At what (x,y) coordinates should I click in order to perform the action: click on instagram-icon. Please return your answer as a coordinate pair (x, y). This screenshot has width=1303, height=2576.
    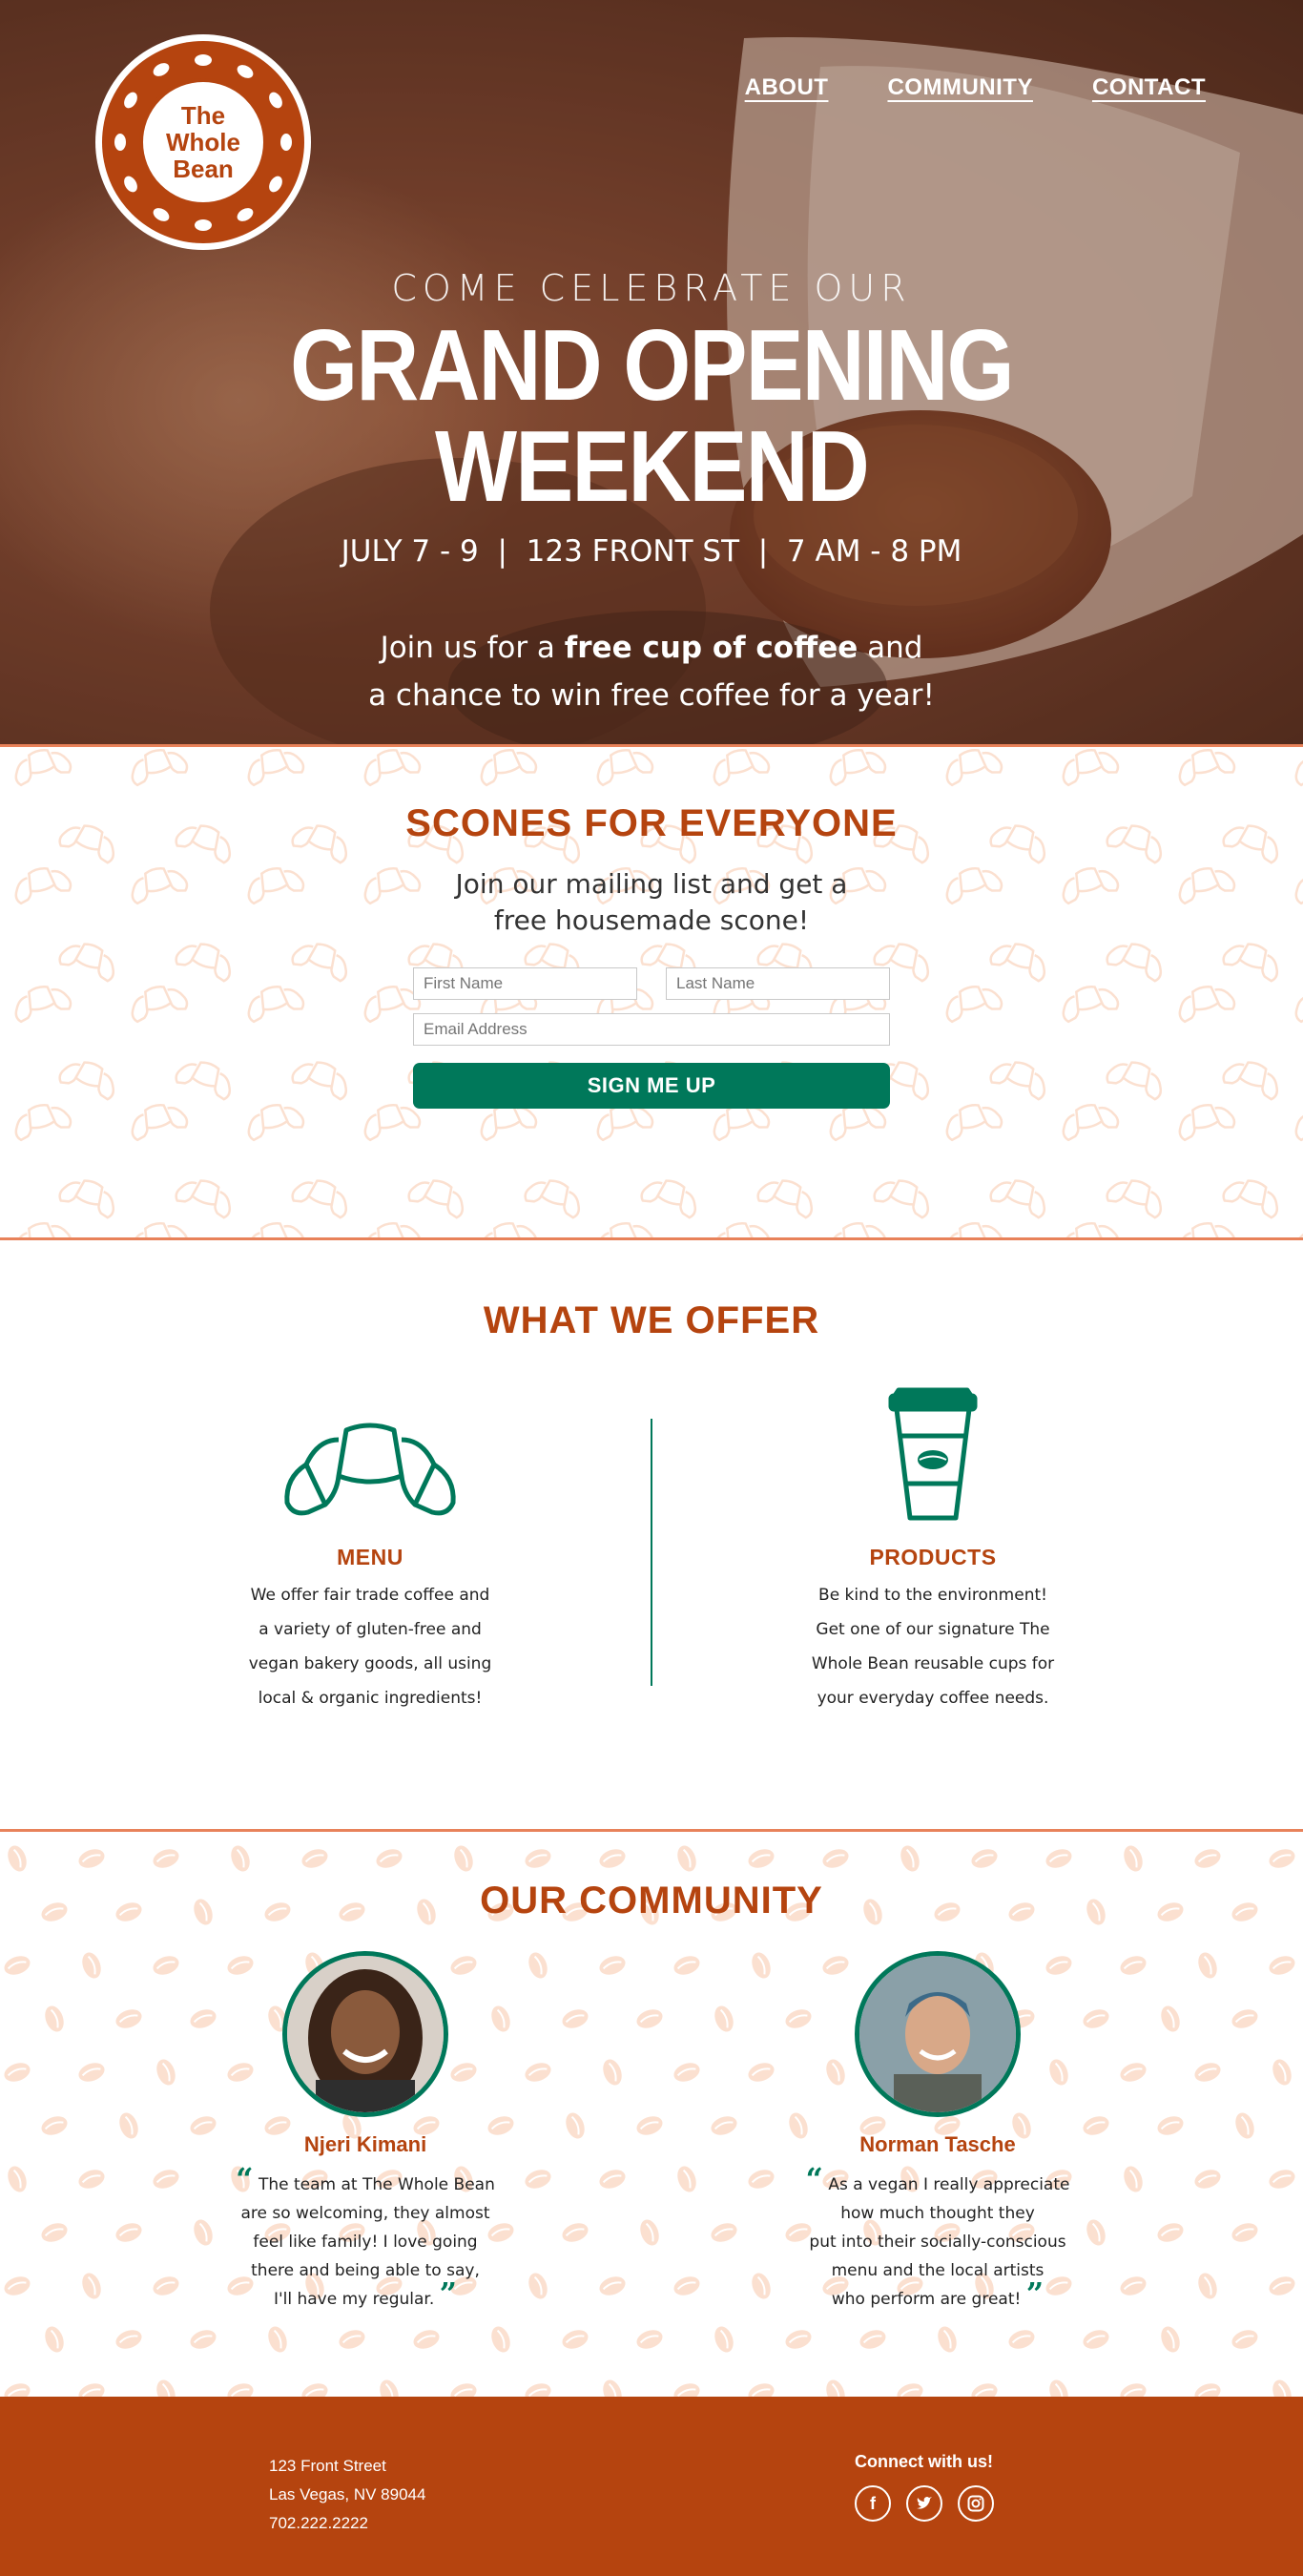
    Looking at the image, I should click on (976, 2503).